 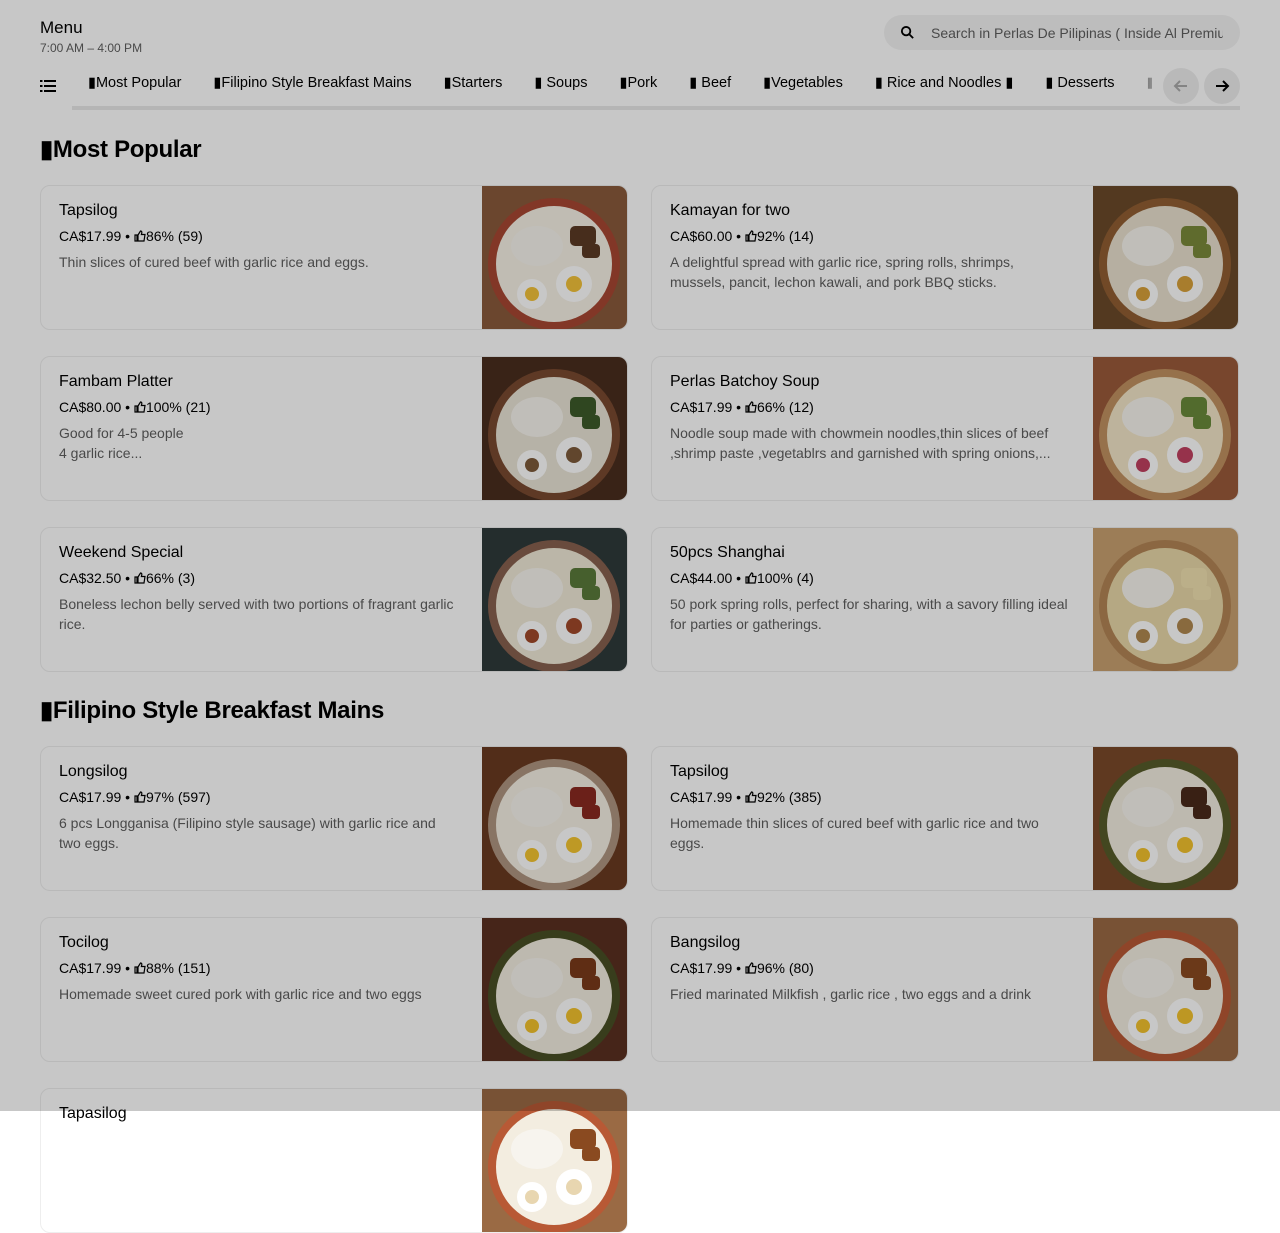 I want to click on item-price: CA$44.00, so click(x=701, y=578).